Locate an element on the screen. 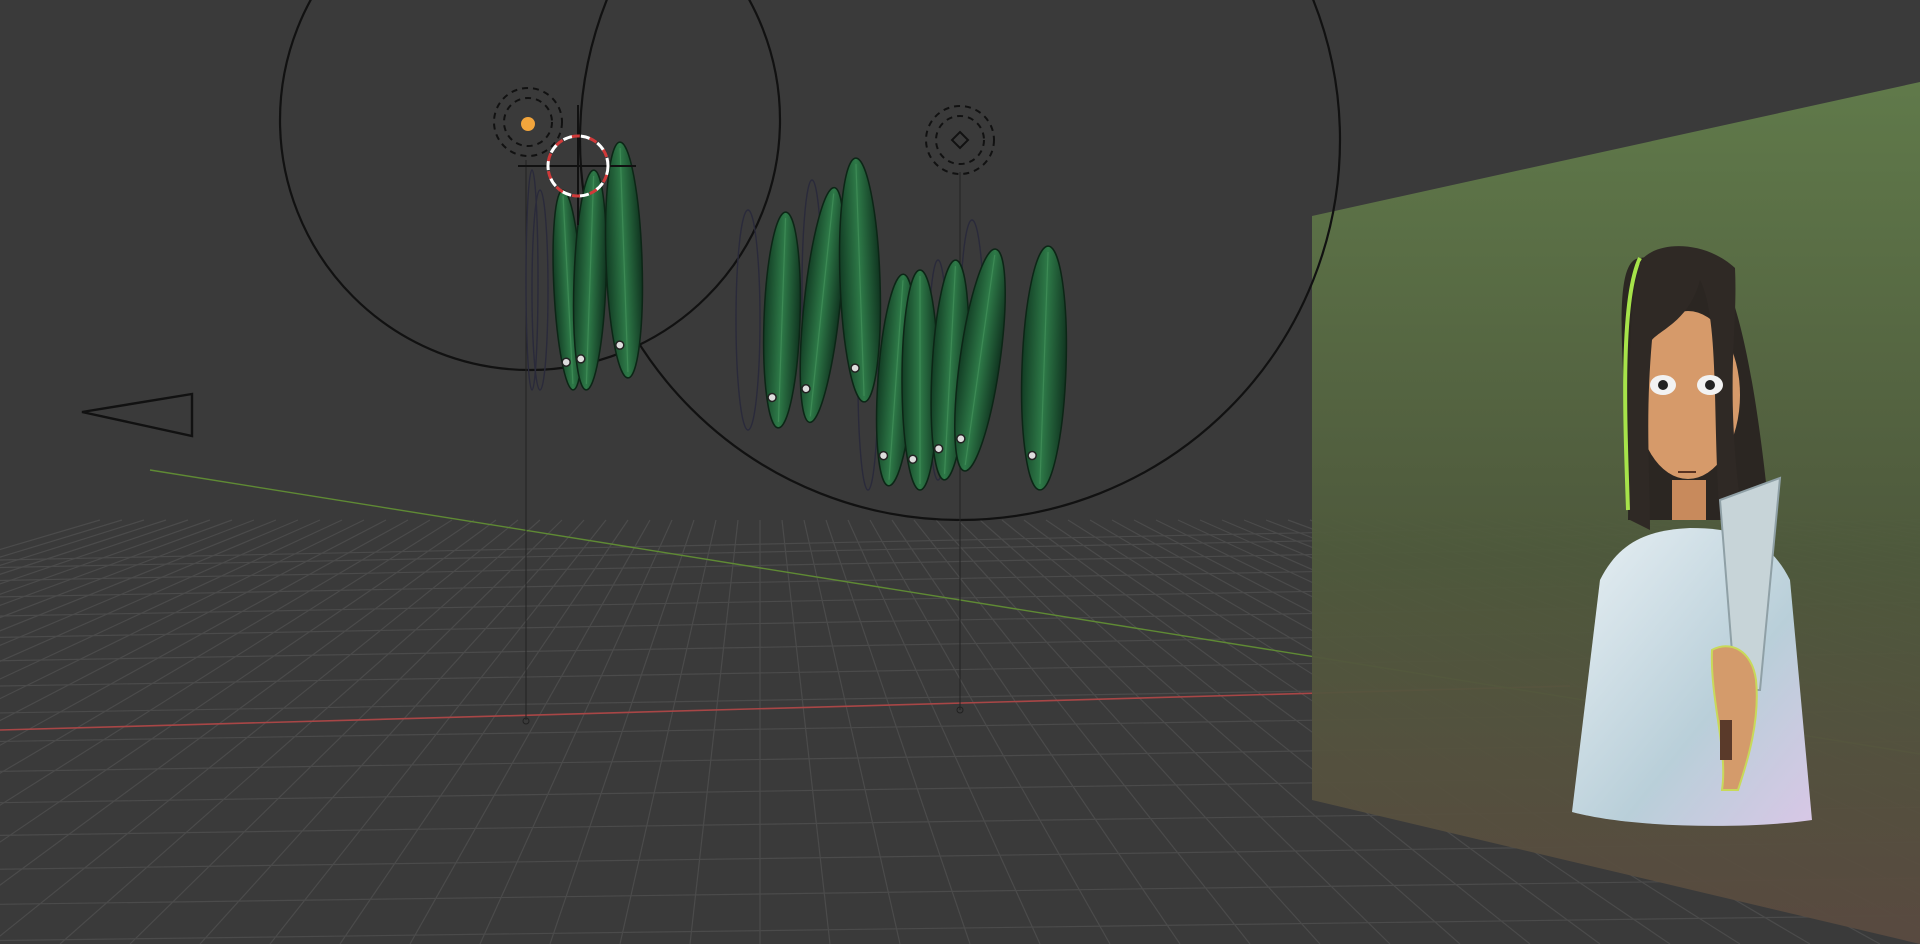 This screenshot has height=944, width=1920. selected-origin-dot is located at coordinates (528, 124).